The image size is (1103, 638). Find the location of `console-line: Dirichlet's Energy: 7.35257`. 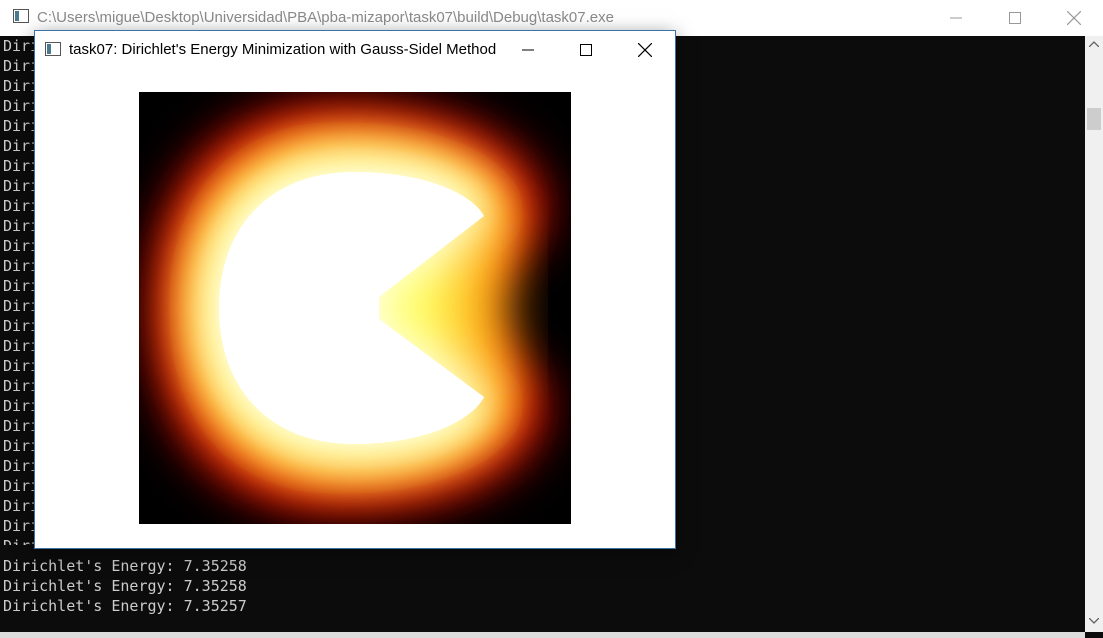

console-line: Dirichlet's Energy: 7.35257 is located at coordinates (125, 606).